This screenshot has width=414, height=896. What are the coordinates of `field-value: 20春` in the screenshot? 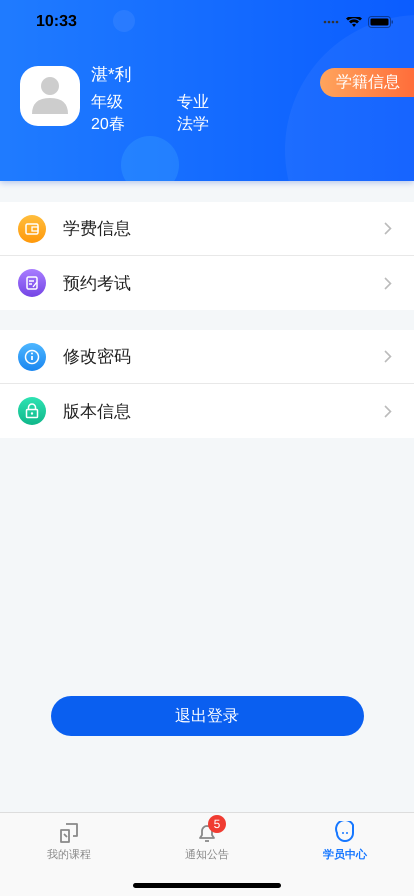 It's located at (108, 125).